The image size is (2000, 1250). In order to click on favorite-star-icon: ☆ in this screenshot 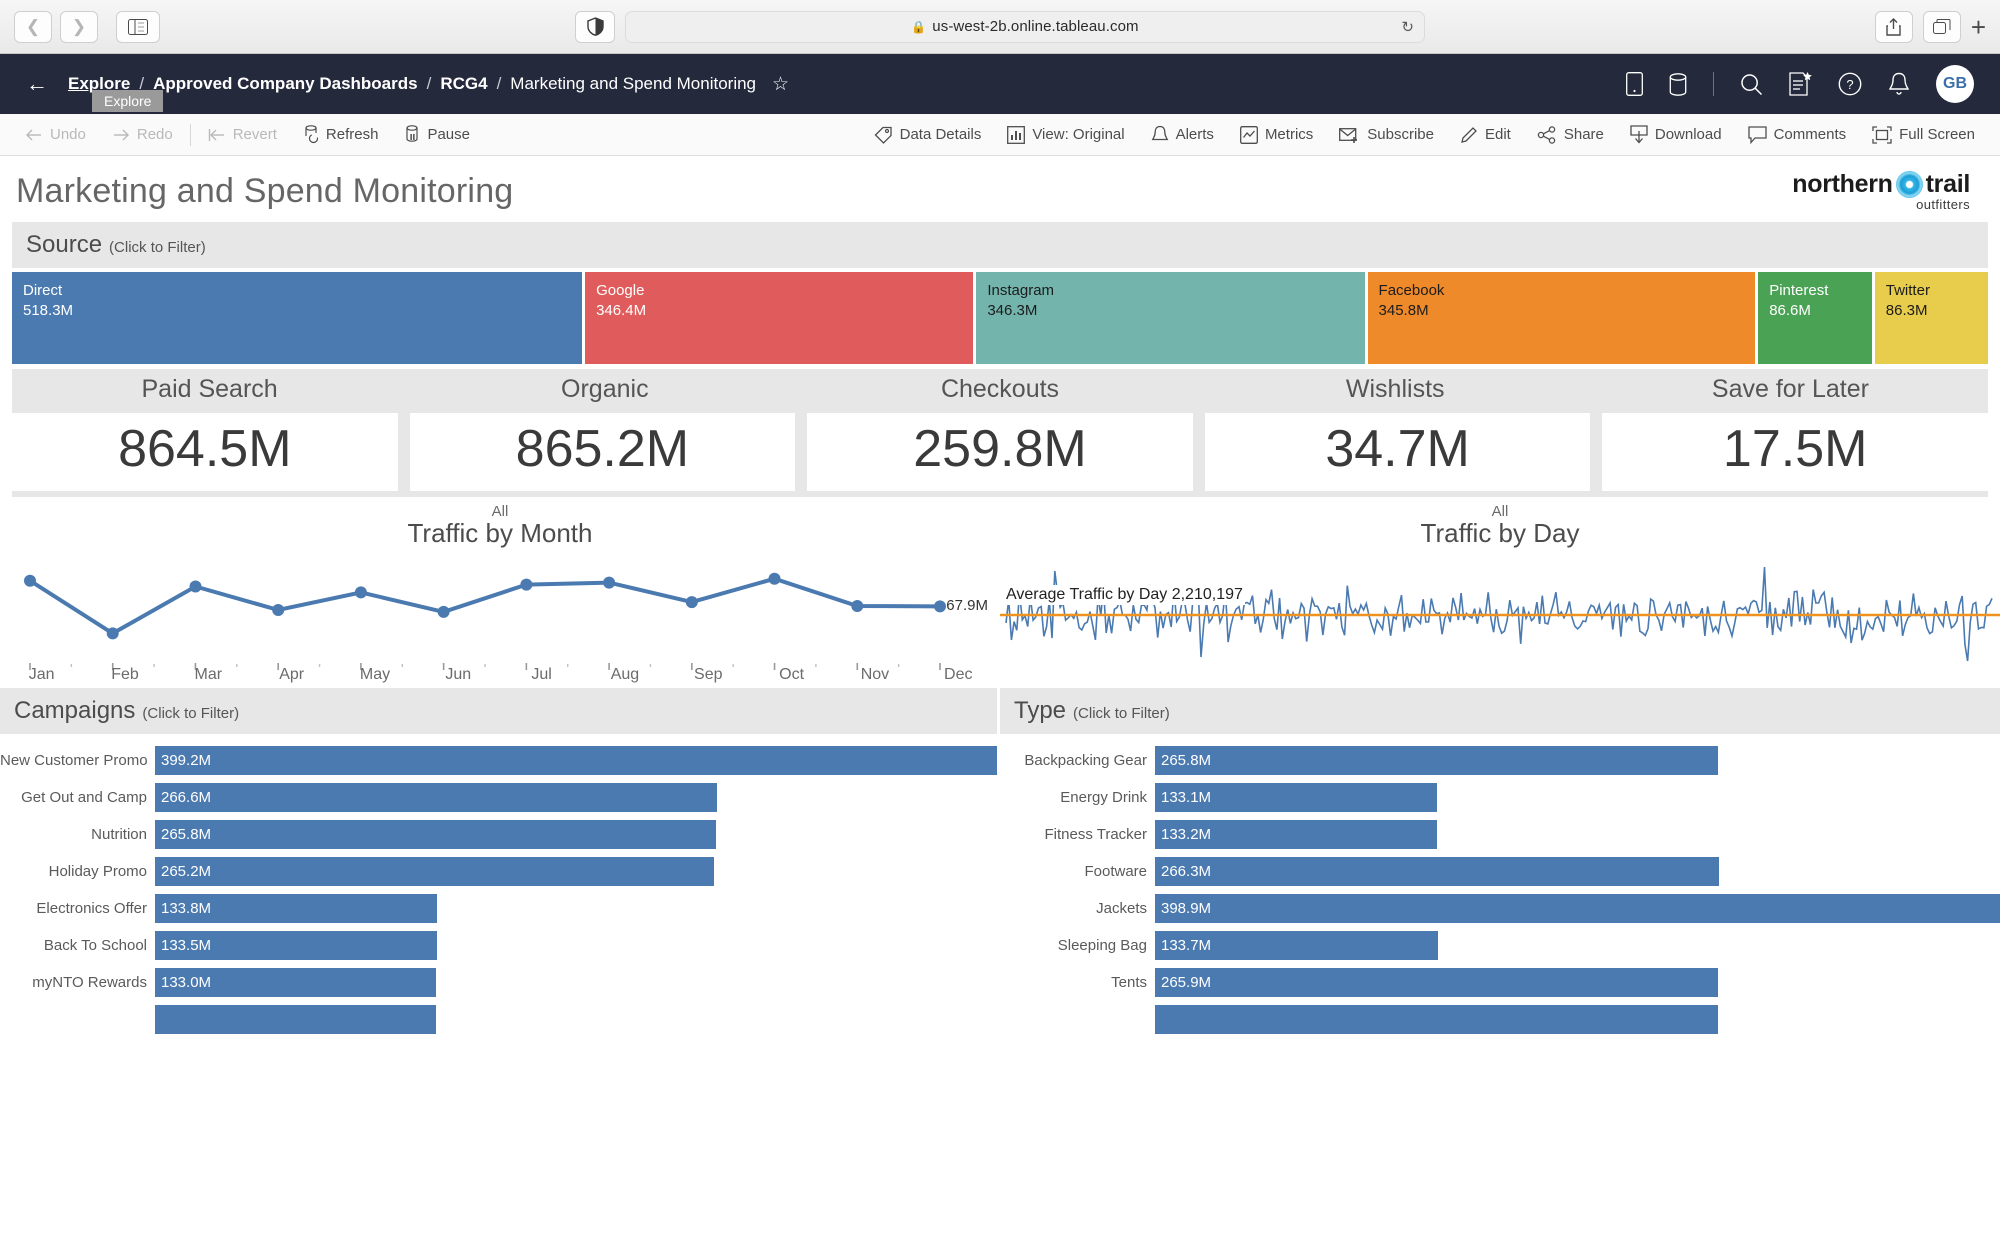, I will do `click(780, 84)`.